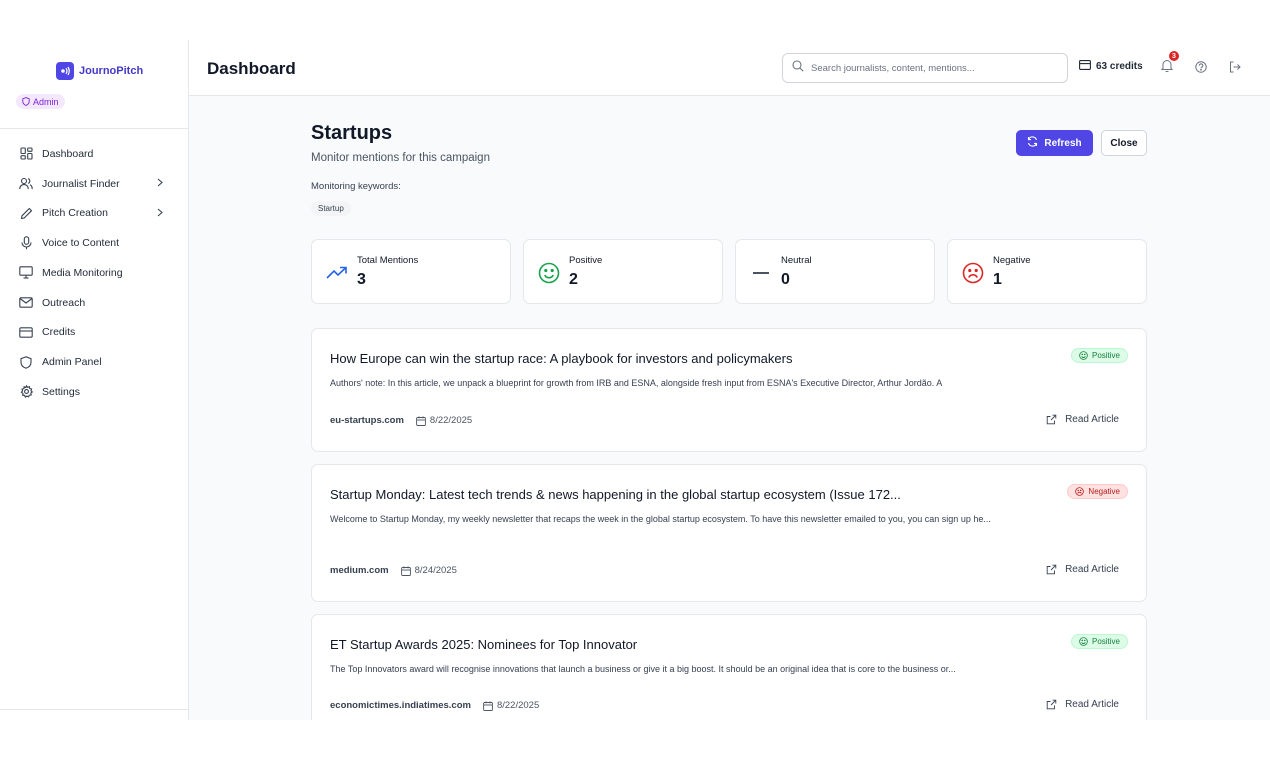 The image size is (1270, 760). What do you see at coordinates (72, 362) in the screenshot?
I see `sidebar-item-label: Admin Panel` at bounding box center [72, 362].